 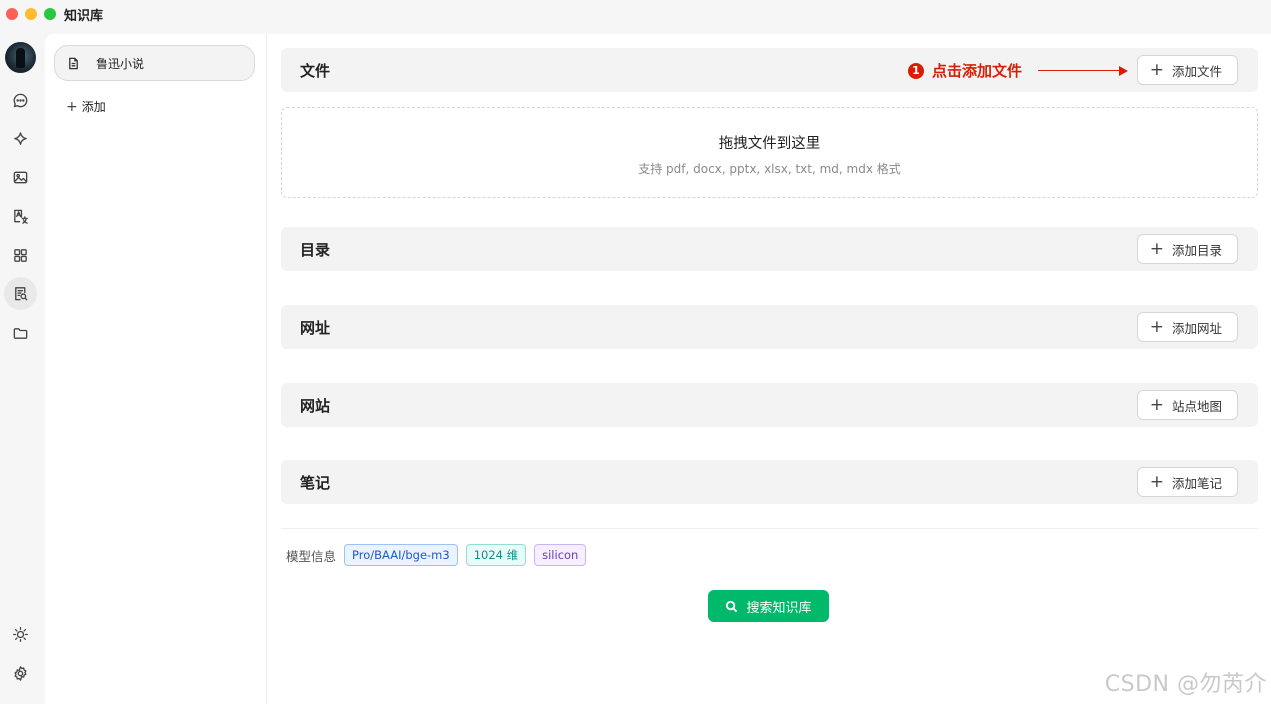 What do you see at coordinates (50, 14) in the screenshot?
I see `zoom-window-button` at bounding box center [50, 14].